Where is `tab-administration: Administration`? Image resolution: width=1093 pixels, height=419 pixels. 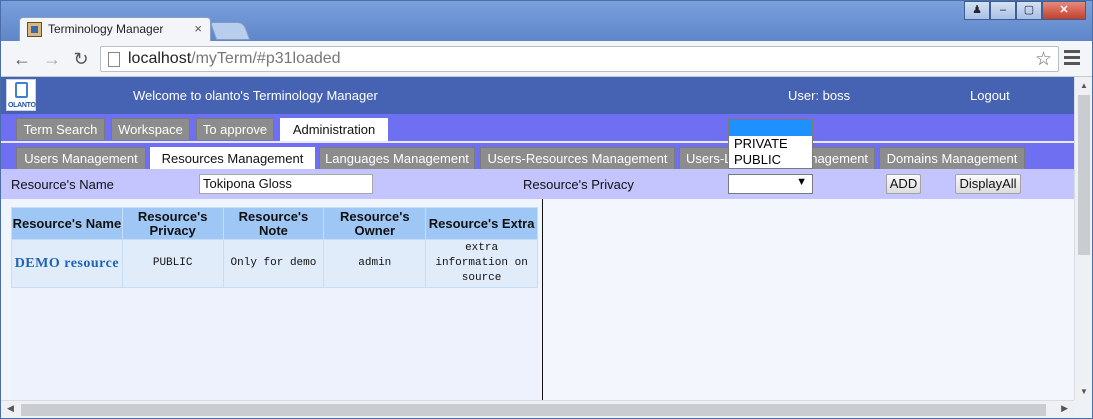
tab-administration: Administration is located at coordinates (334, 129).